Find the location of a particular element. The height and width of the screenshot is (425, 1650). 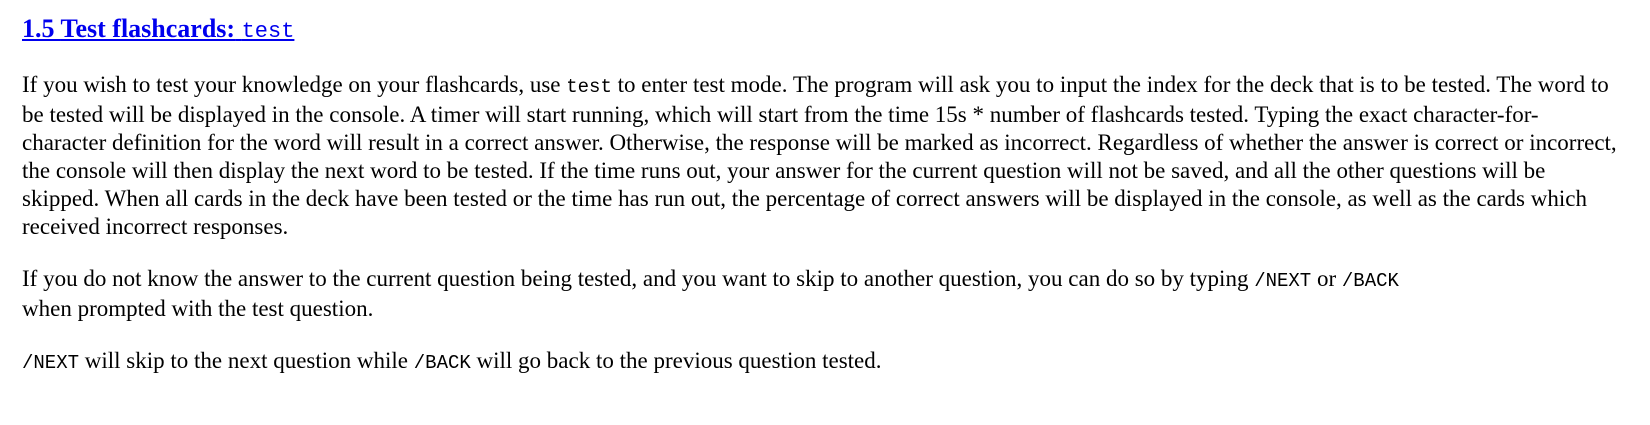

test-command-code: test is located at coordinates (589, 87).